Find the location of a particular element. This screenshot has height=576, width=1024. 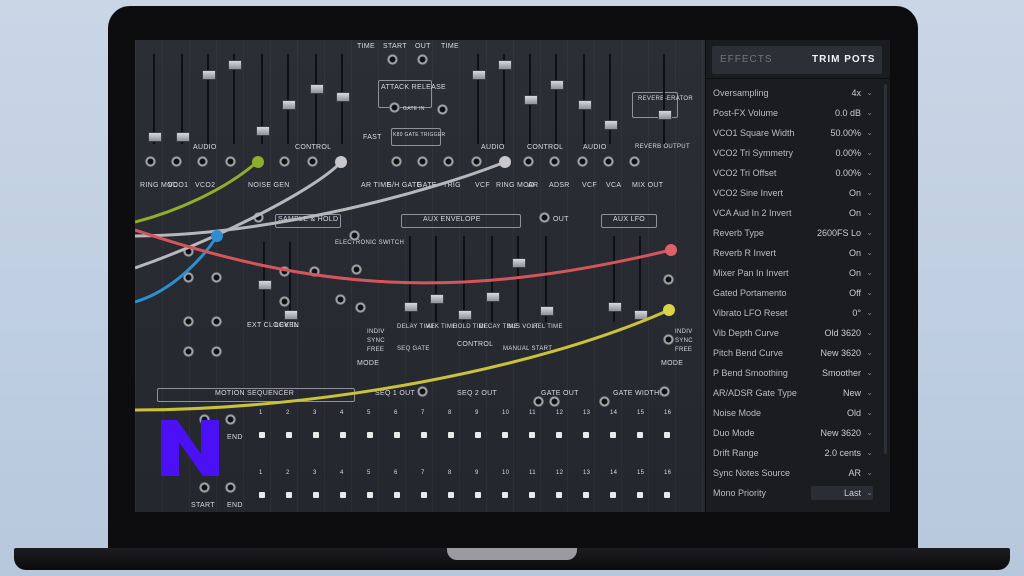

panel-tab-bar: EFFECTS TRIM POTS is located at coordinates (797, 60).